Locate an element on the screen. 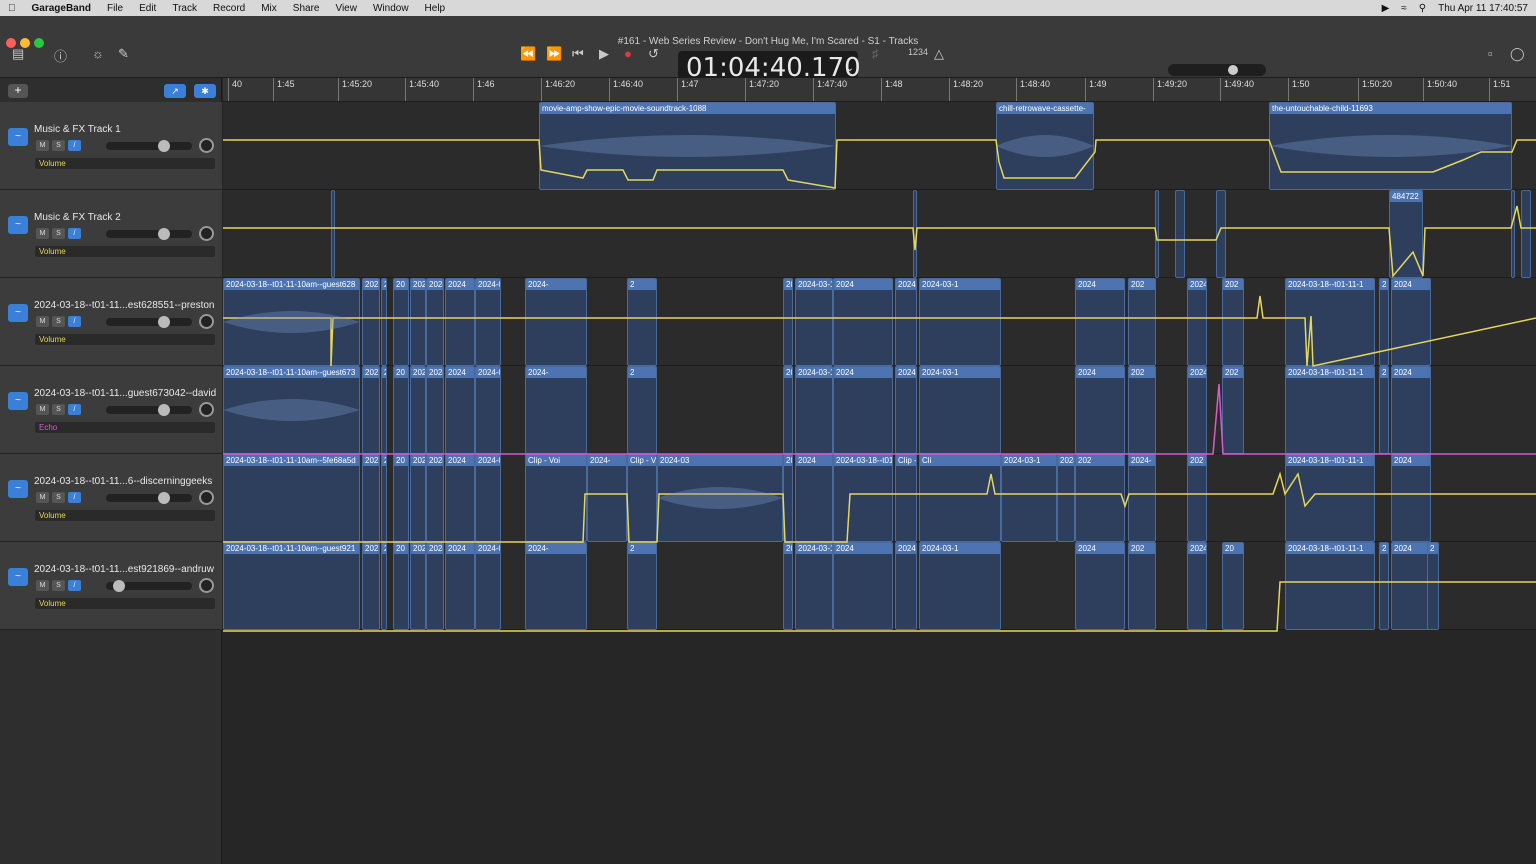 The image size is (1536, 864). loop-browser-icon: ◯ is located at coordinates (1517, 54).